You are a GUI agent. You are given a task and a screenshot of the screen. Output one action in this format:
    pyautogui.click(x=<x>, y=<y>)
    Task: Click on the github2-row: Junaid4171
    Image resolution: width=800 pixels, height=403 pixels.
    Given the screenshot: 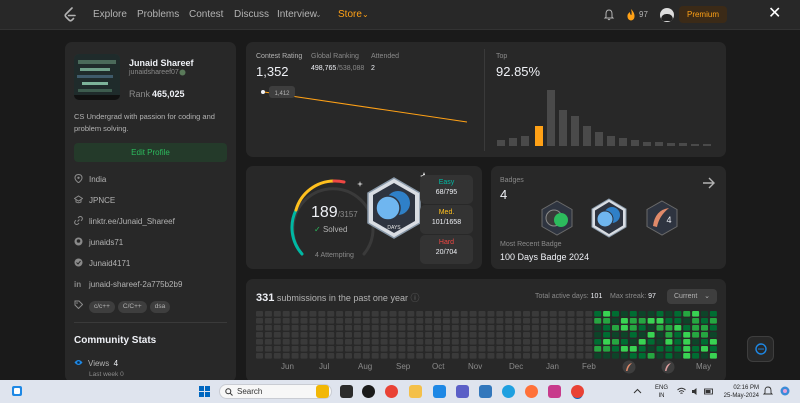 What is the action you would take?
    pyautogui.click(x=102, y=264)
    